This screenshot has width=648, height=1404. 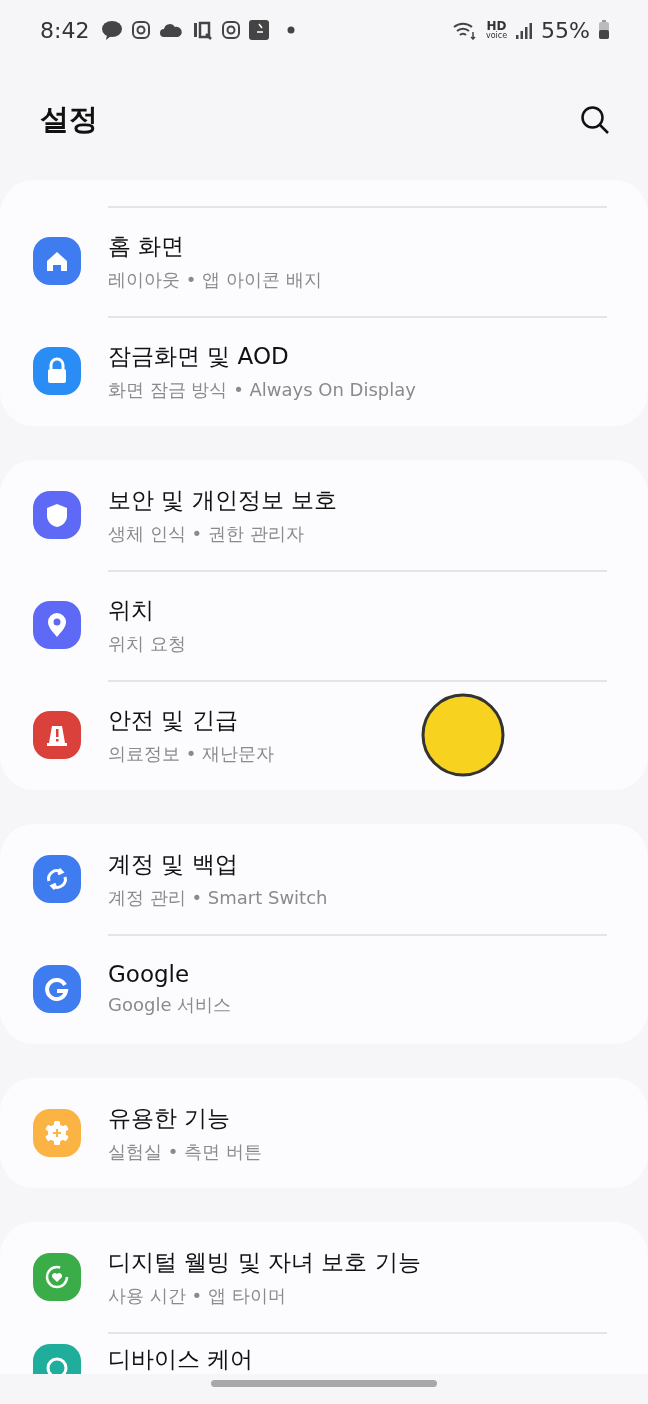 What do you see at coordinates (259, 30) in the screenshot?
I see `pay-app-icon` at bounding box center [259, 30].